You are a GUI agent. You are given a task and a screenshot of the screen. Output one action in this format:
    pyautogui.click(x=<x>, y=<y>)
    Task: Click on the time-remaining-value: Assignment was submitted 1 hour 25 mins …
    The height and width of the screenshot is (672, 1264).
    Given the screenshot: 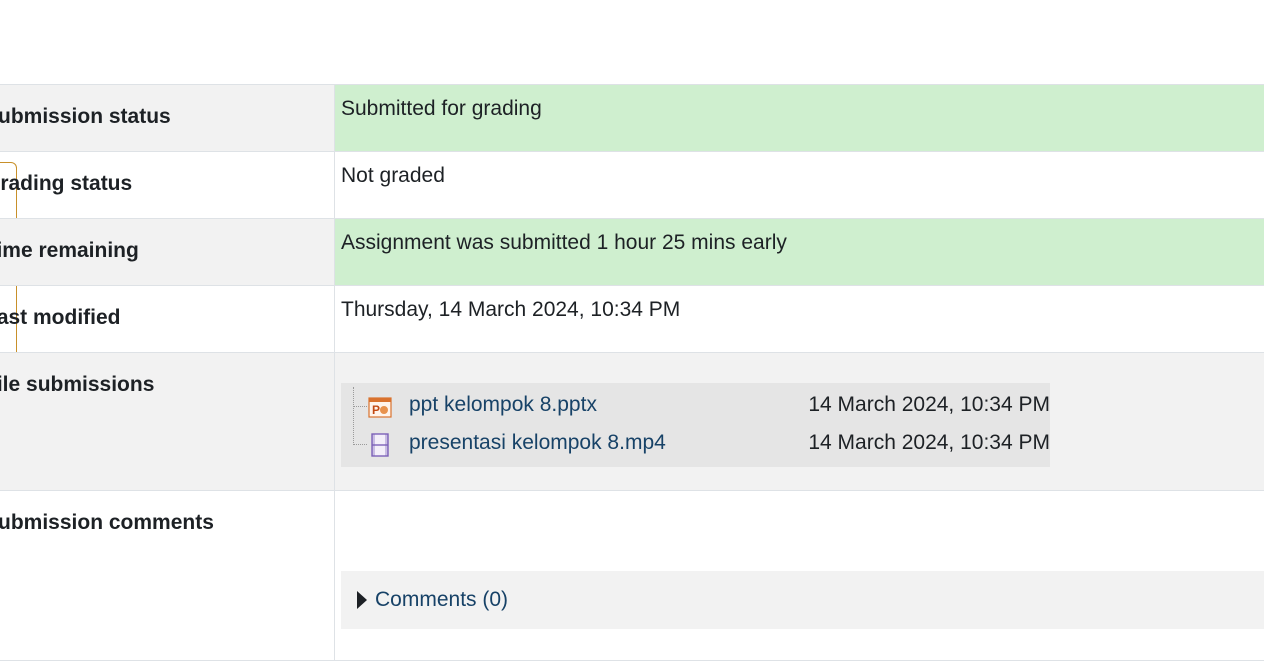 What is the action you would take?
    pyautogui.click(x=799, y=252)
    